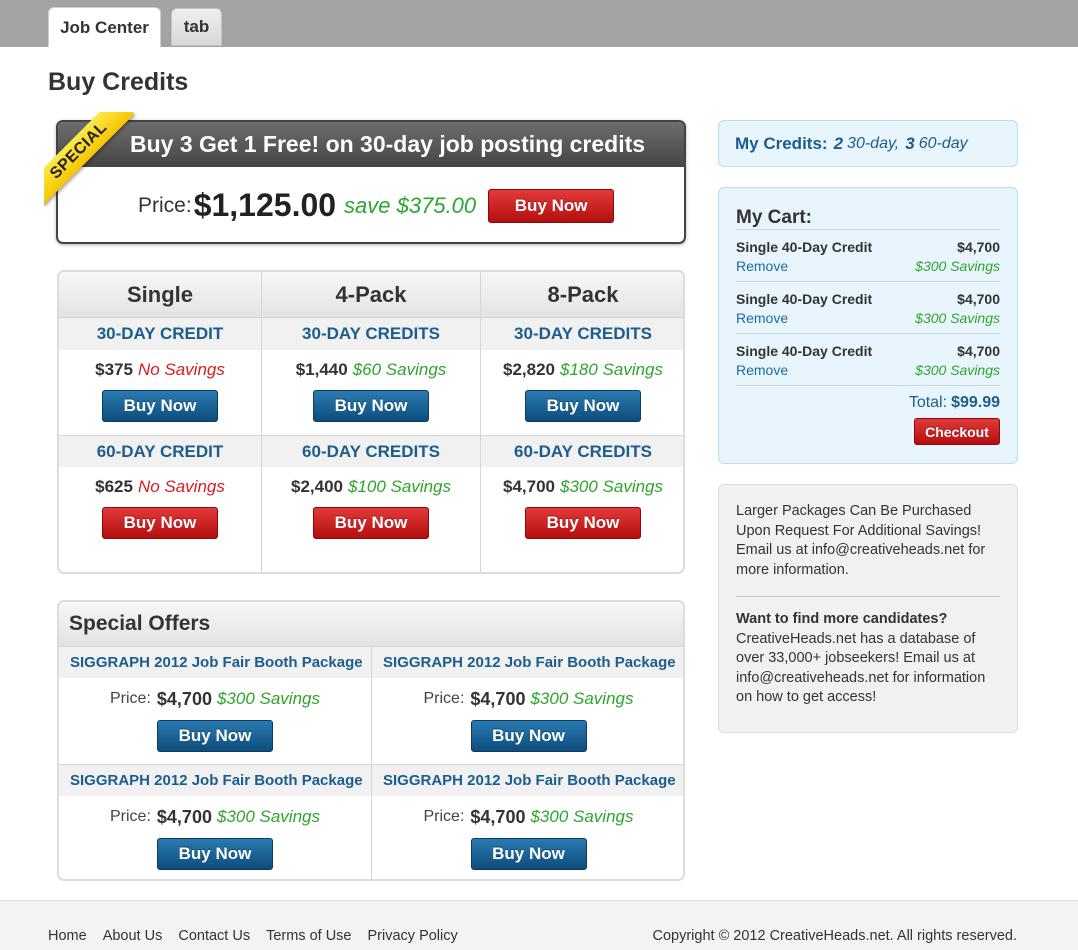 The height and width of the screenshot is (950, 1078). Describe the element at coordinates (118, 82) in the screenshot. I see `page-title: Buy Credits` at that location.